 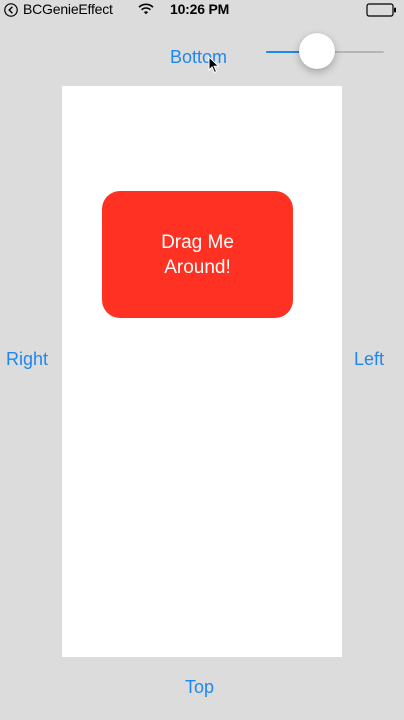 What do you see at coordinates (68, 9) in the screenshot?
I see `back-app-label: BCGenieEffect` at bounding box center [68, 9].